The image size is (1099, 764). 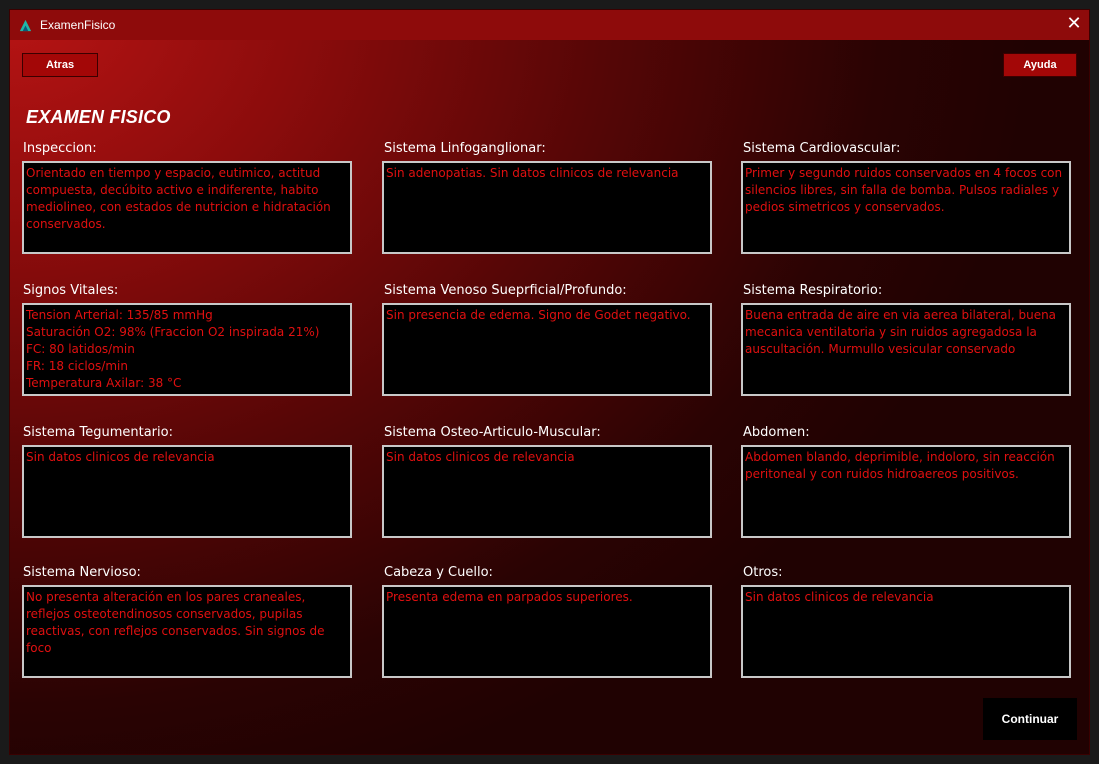 What do you see at coordinates (547, 631) in the screenshot?
I see `cabeza-y-cuello-textarea: Presenta edema en parpados superiores.` at bounding box center [547, 631].